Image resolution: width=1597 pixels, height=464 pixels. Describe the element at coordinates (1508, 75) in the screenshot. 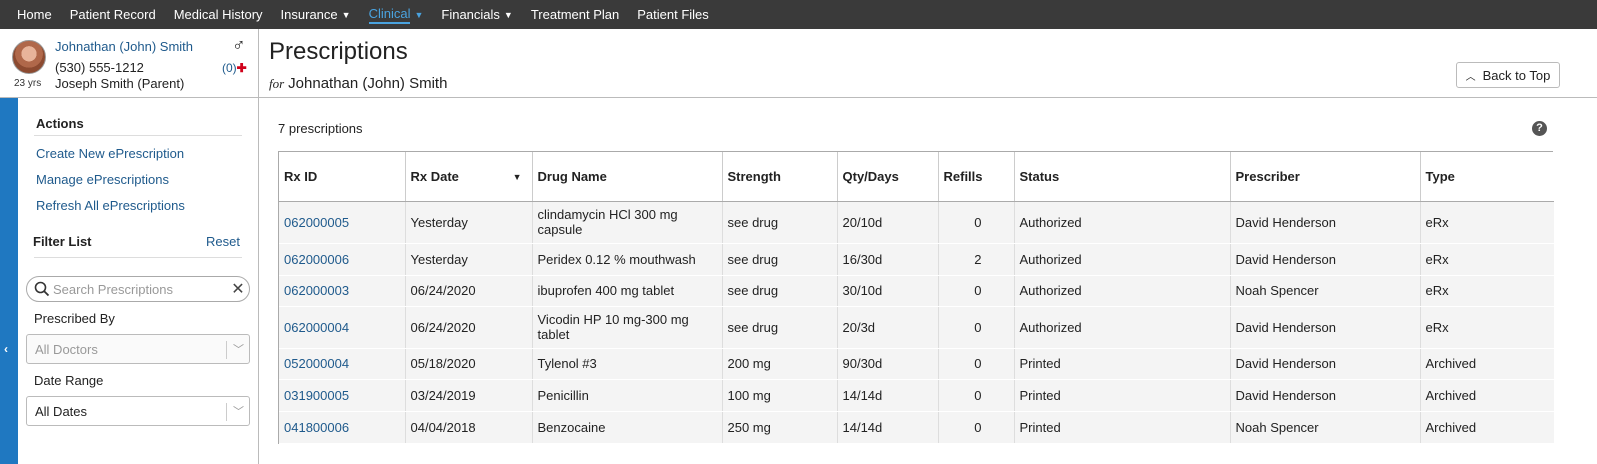

I see `back-to-top-button: ︿ Back to Top` at that location.